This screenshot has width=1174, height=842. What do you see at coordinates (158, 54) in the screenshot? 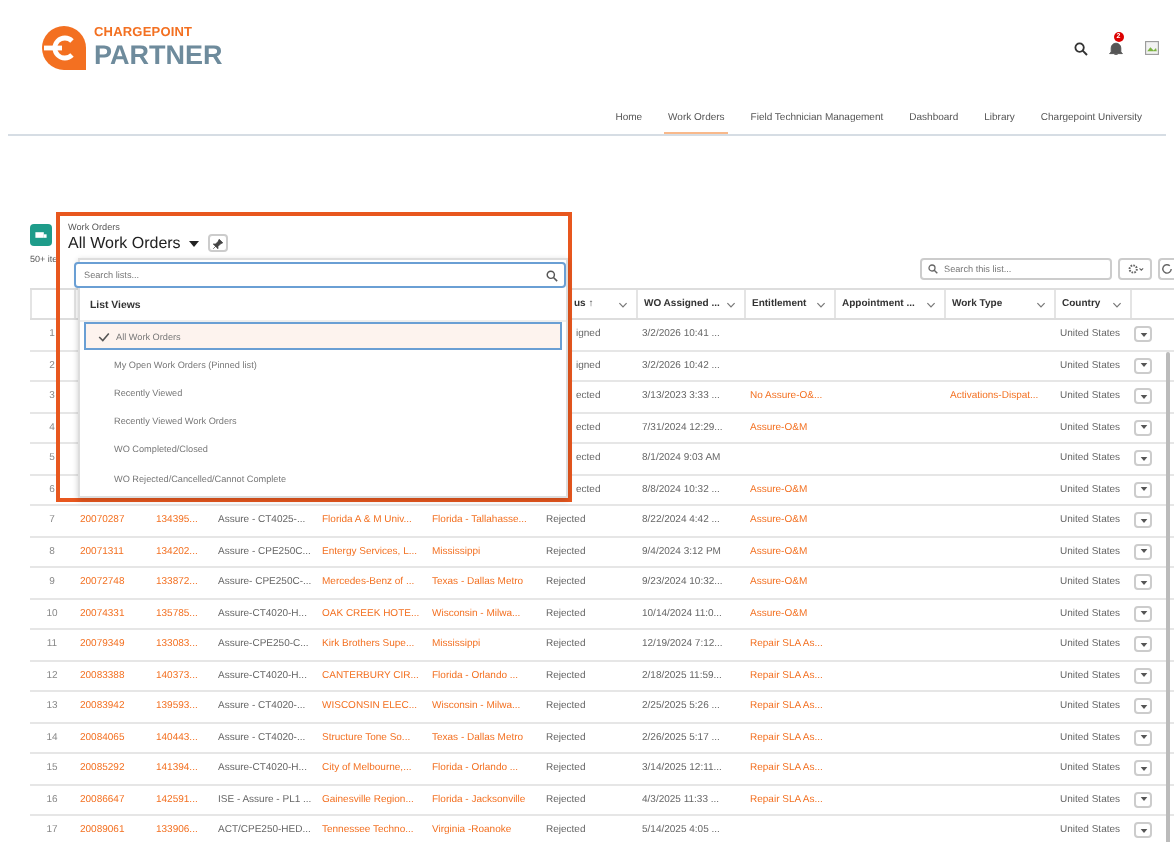
I see `brand-subtitle: PARTNER` at bounding box center [158, 54].